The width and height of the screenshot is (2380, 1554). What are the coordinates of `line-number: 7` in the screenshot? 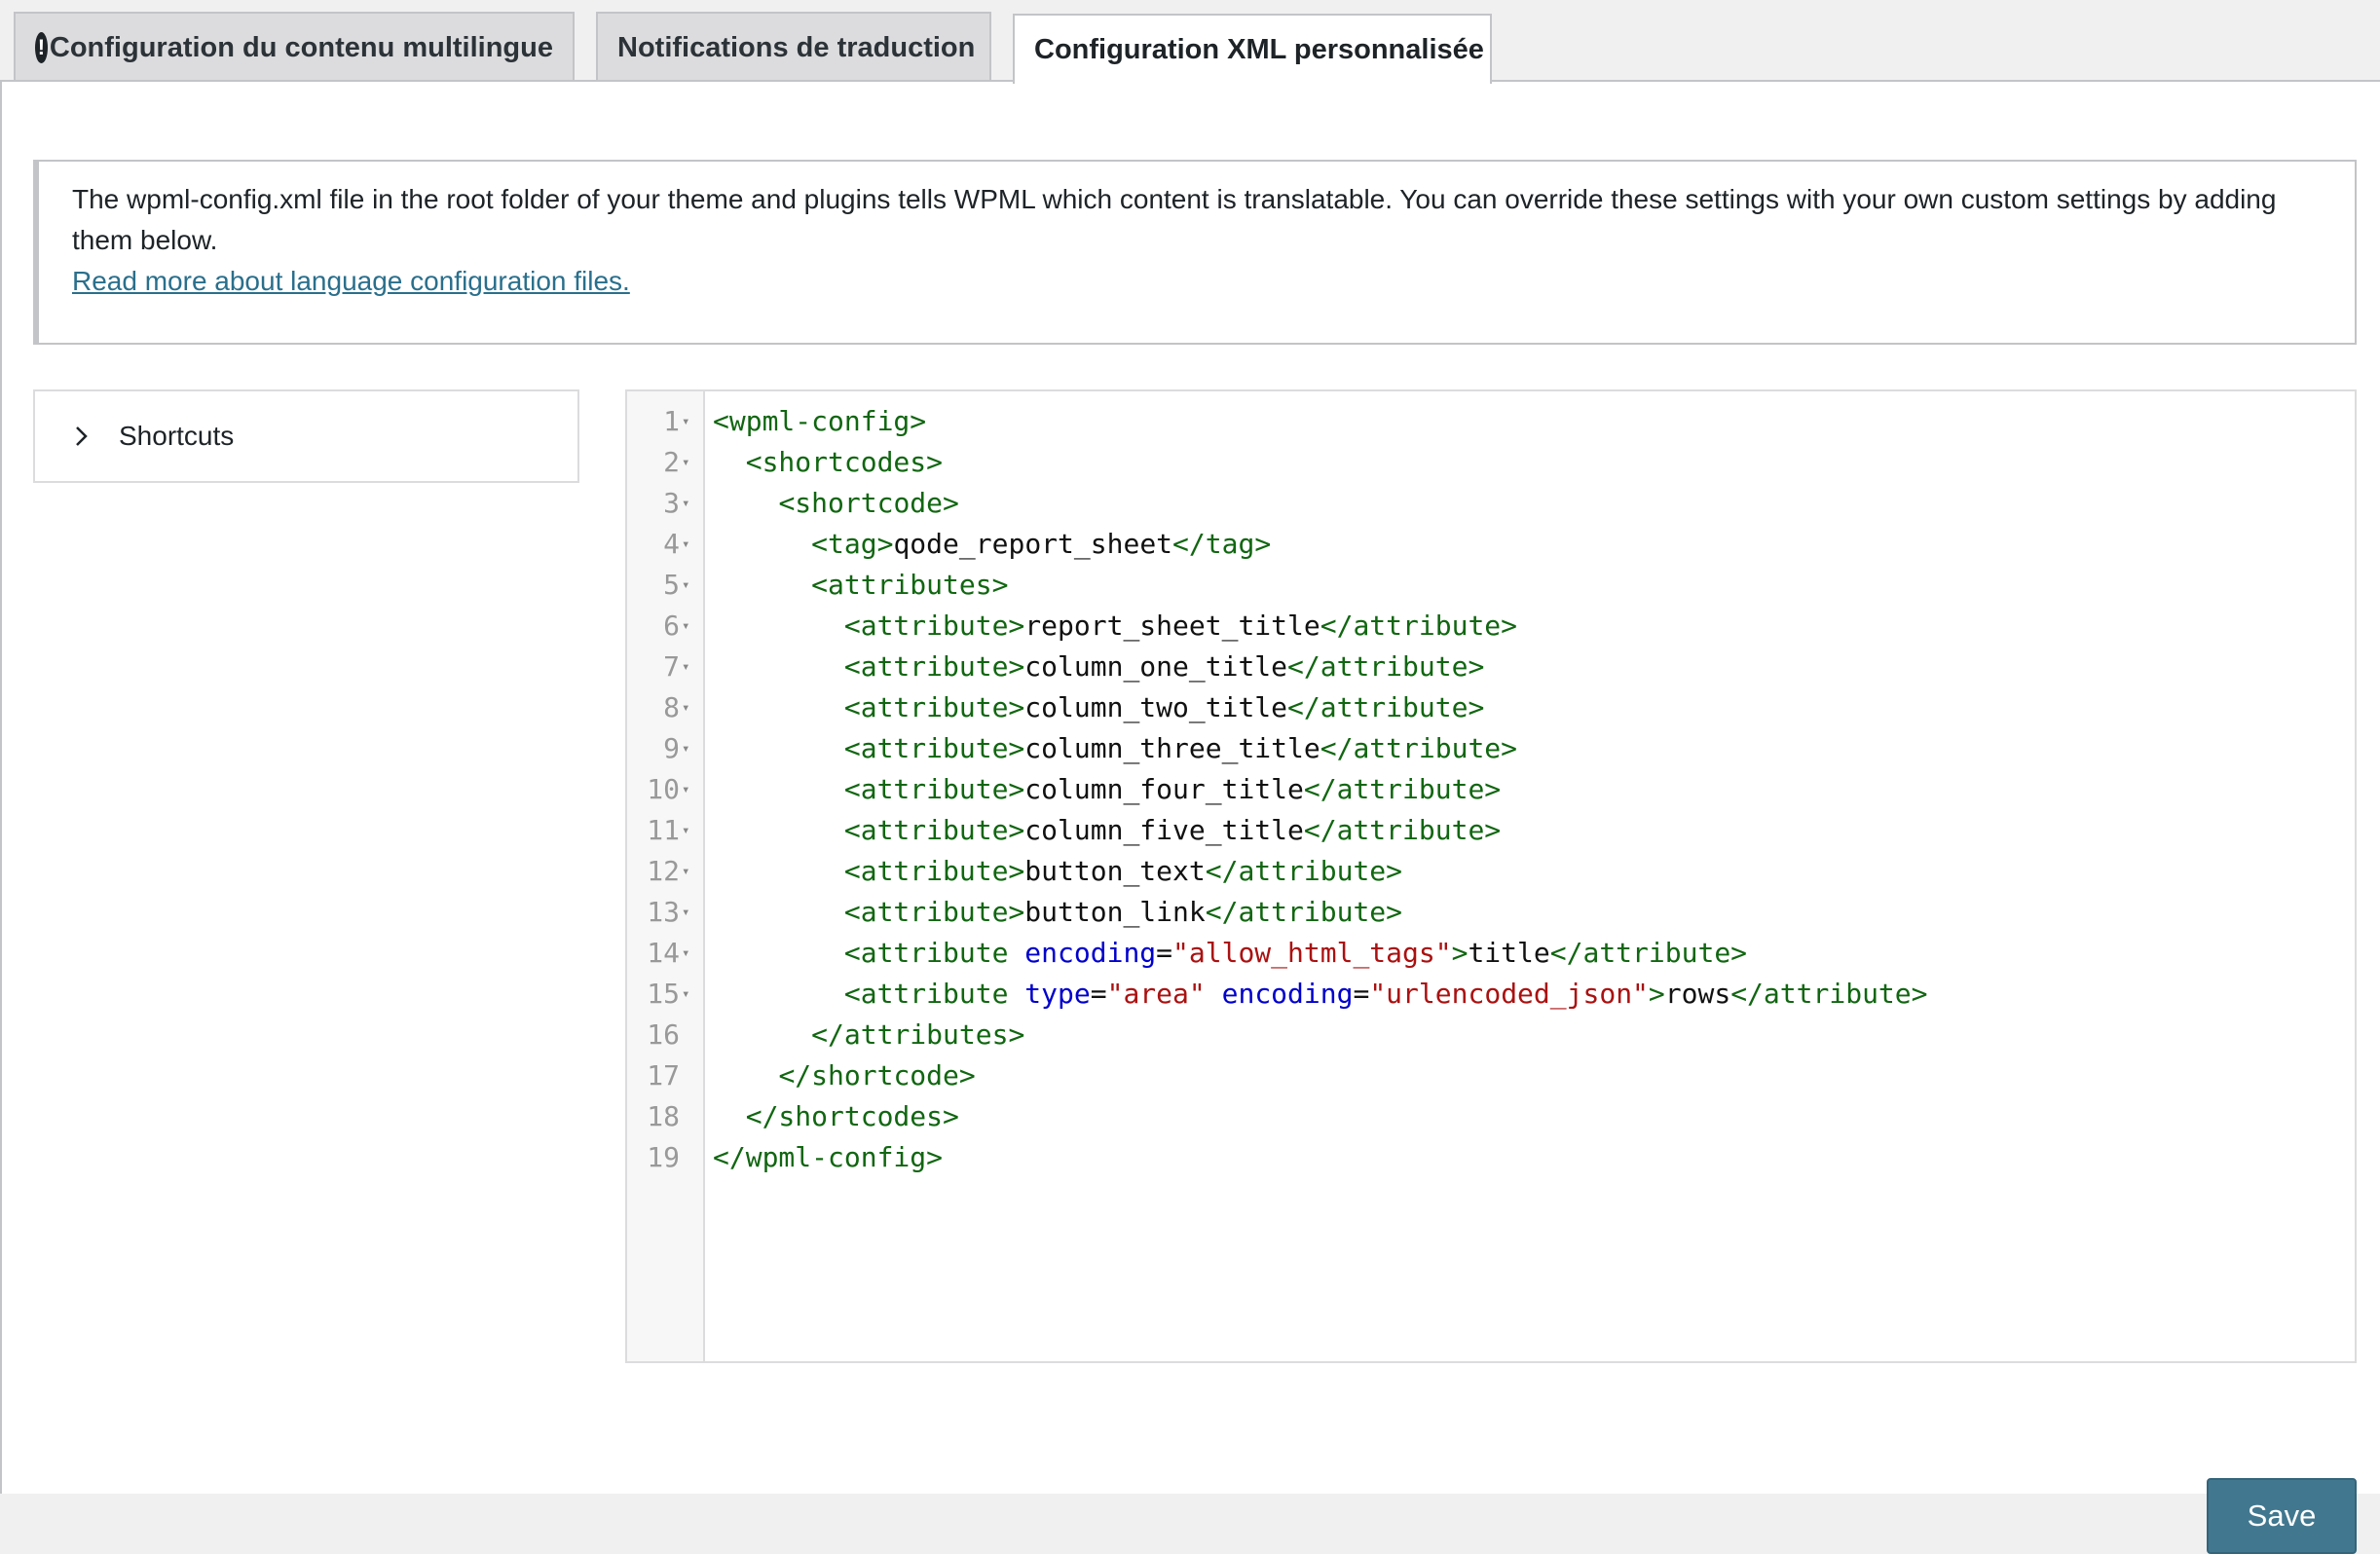 It's located at (671, 666).